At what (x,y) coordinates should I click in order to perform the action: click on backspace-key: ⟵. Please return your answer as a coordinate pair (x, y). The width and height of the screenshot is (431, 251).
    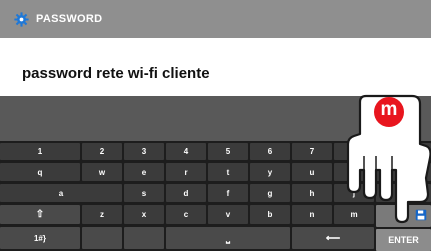
    Looking at the image, I should click on (333, 238).